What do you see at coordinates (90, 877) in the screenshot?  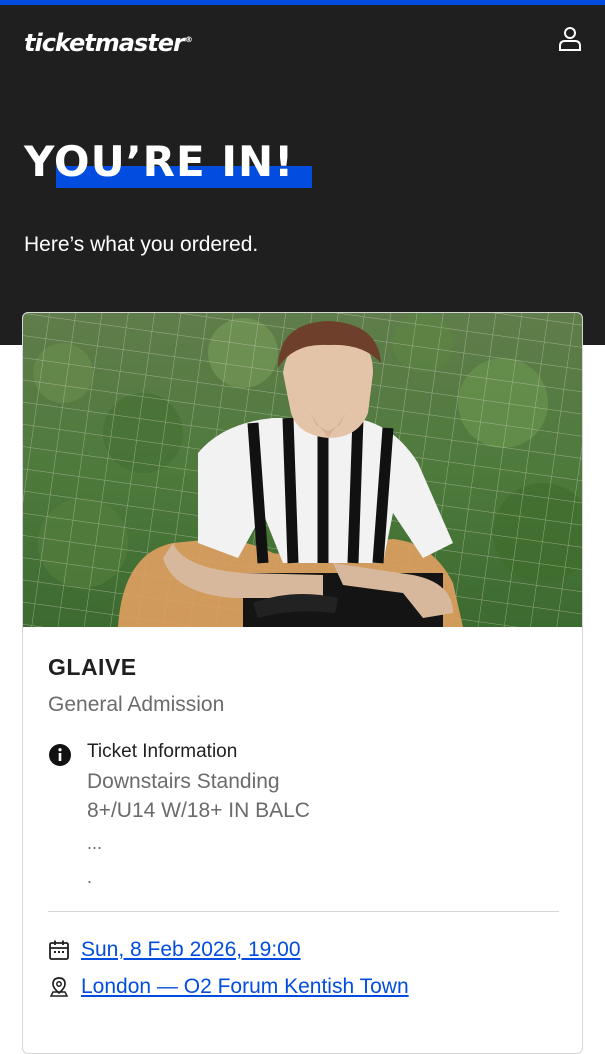 I see `ticket-info-line: .` at bounding box center [90, 877].